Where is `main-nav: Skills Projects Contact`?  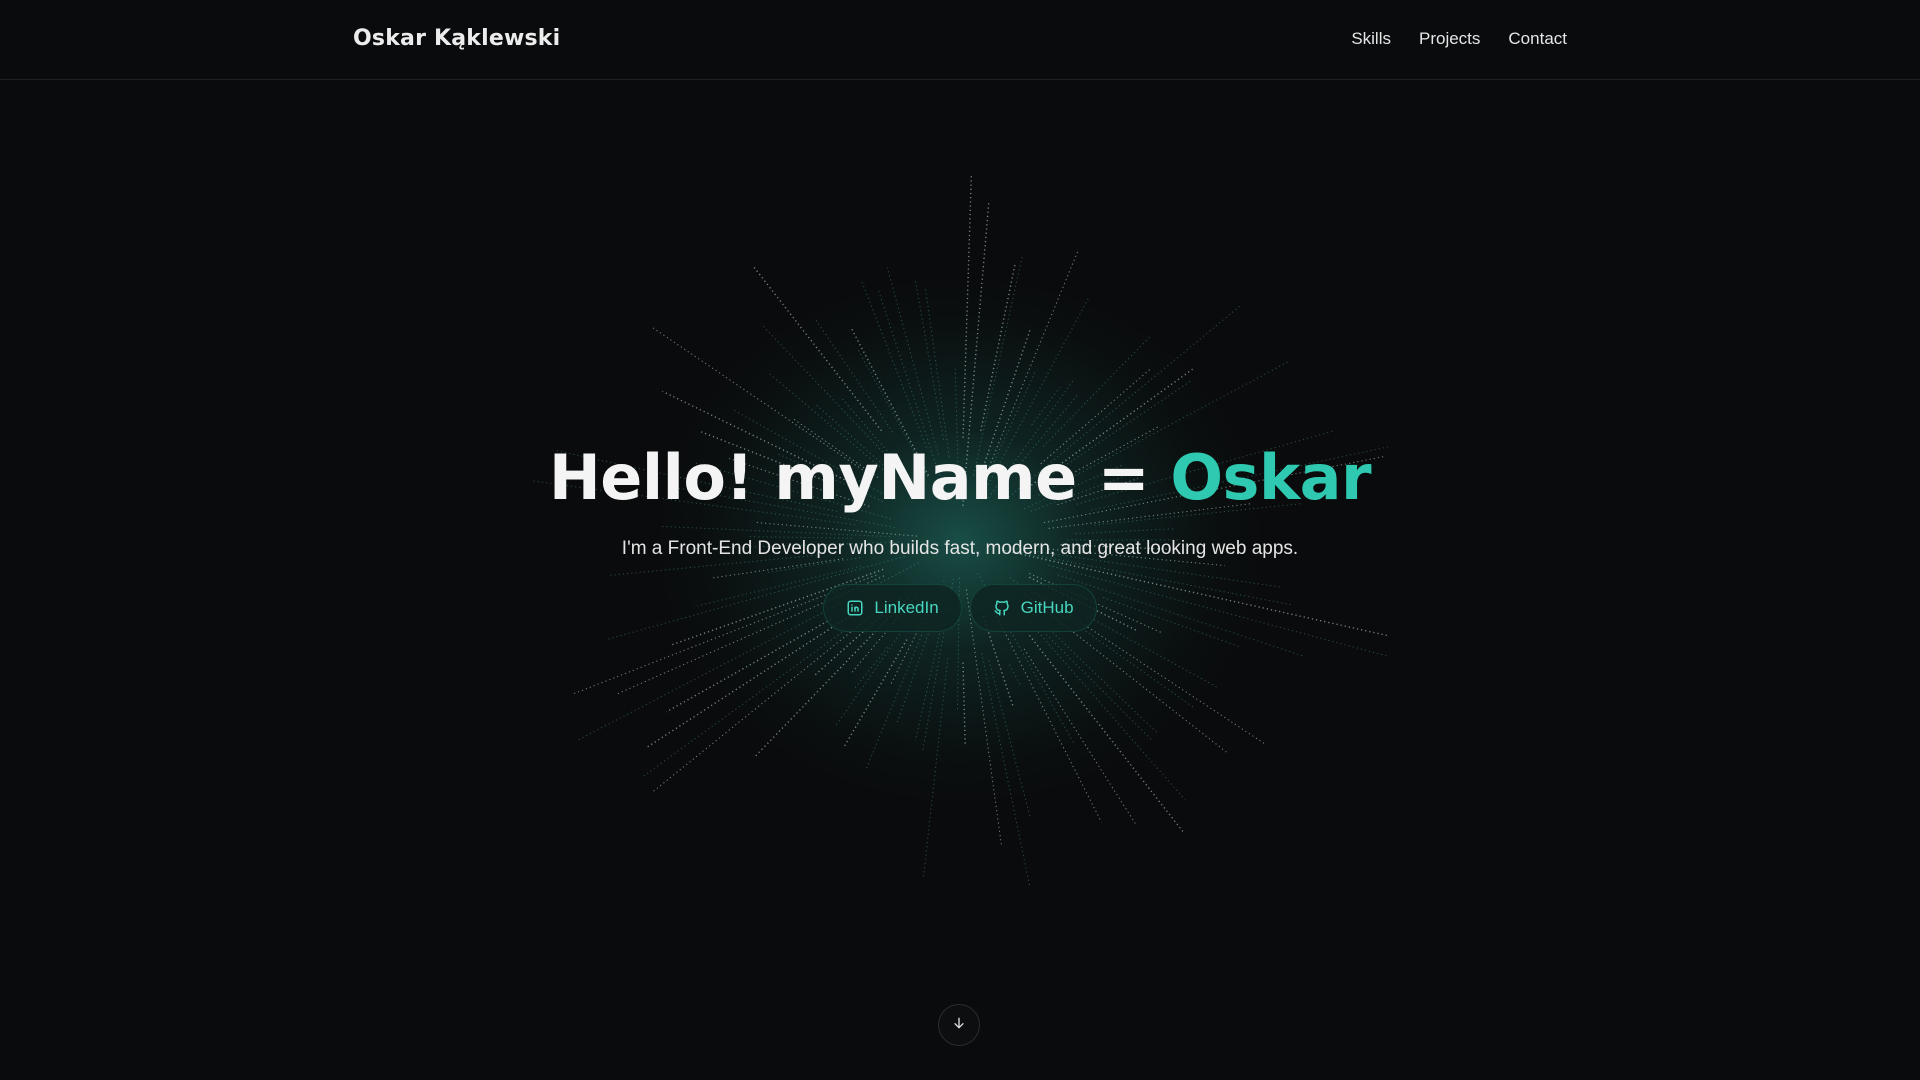 main-nav: Skills Projects Contact is located at coordinates (1459, 39).